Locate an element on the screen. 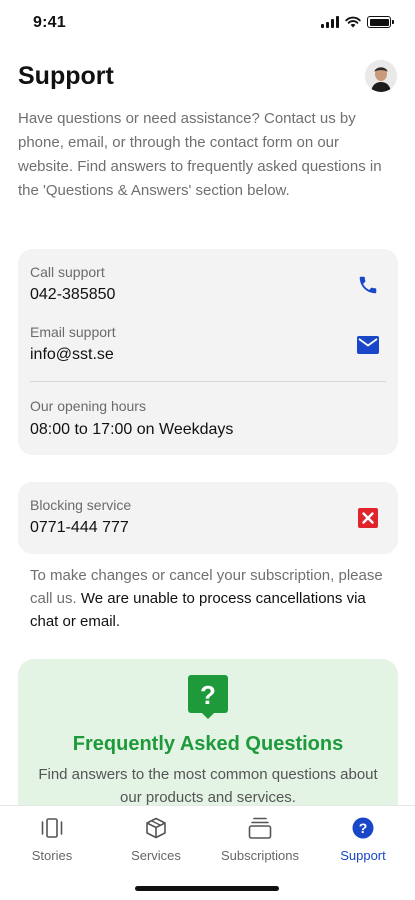 The image size is (415, 900). battery-icon is located at coordinates (380, 22).